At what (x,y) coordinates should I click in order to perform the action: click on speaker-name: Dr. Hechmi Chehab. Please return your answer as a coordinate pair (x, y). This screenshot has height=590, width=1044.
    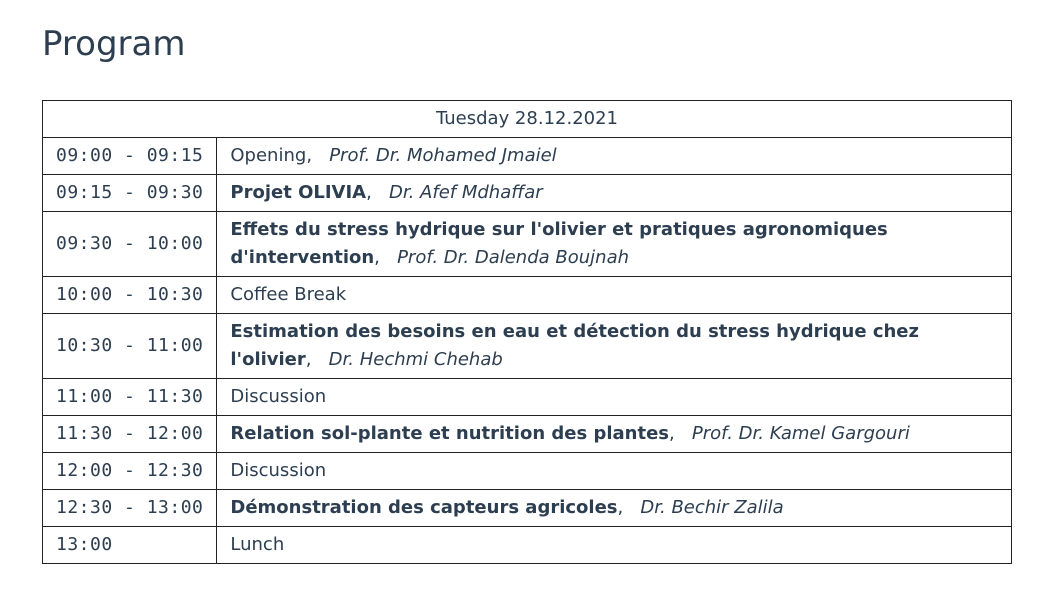
    Looking at the image, I should click on (415, 359).